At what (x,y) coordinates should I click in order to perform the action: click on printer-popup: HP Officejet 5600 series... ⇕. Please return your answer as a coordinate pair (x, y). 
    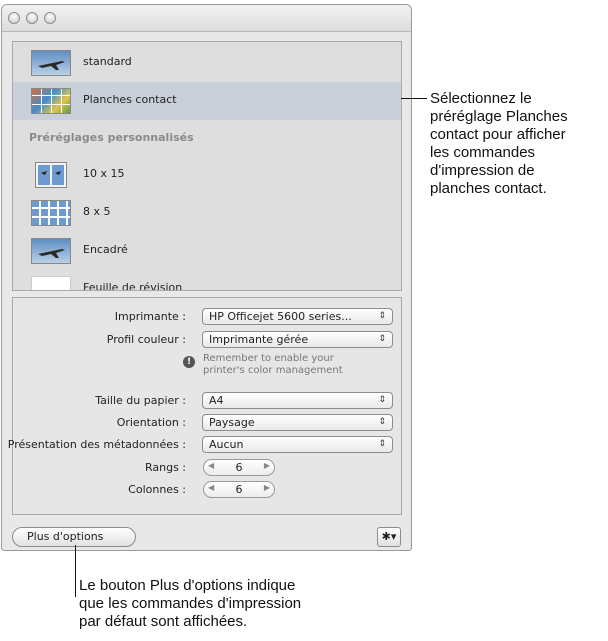
    Looking at the image, I should click on (297, 316).